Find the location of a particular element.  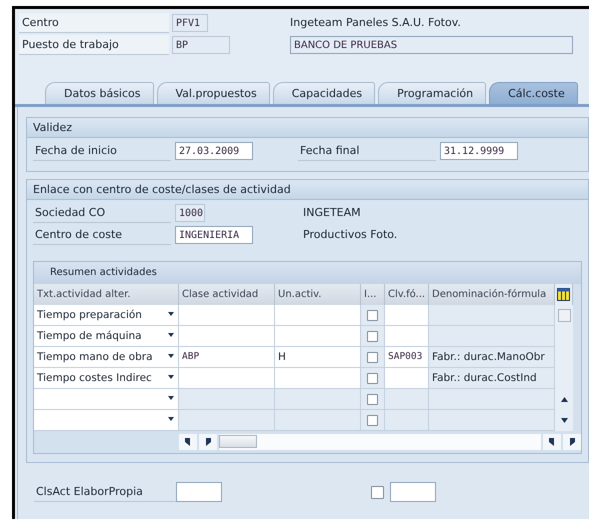

column-header: Un.activ. is located at coordinates (318, 294).